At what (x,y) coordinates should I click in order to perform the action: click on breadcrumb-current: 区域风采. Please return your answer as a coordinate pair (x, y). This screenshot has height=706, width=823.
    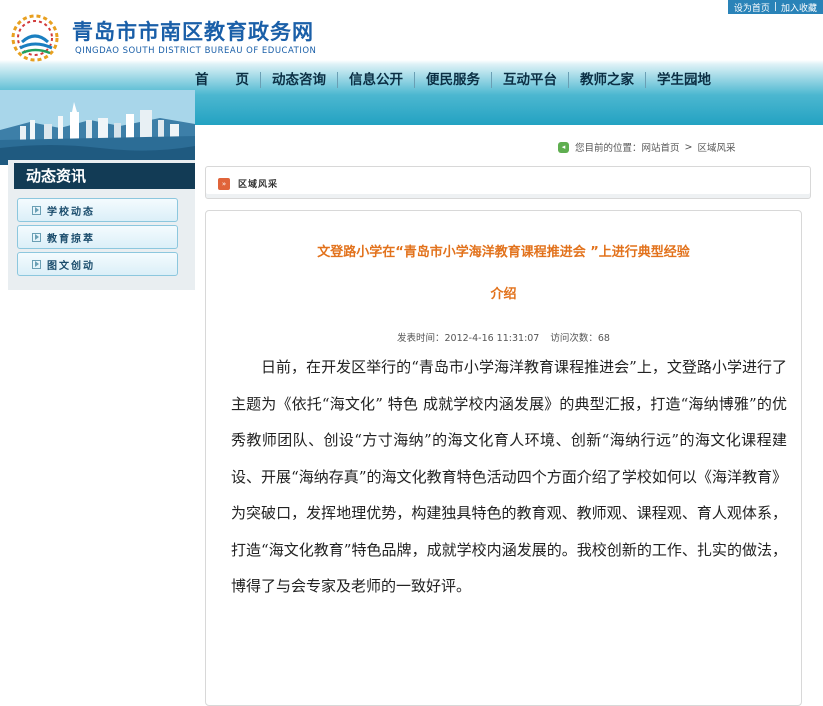
    Looking at the image, I should click on (716, 148).